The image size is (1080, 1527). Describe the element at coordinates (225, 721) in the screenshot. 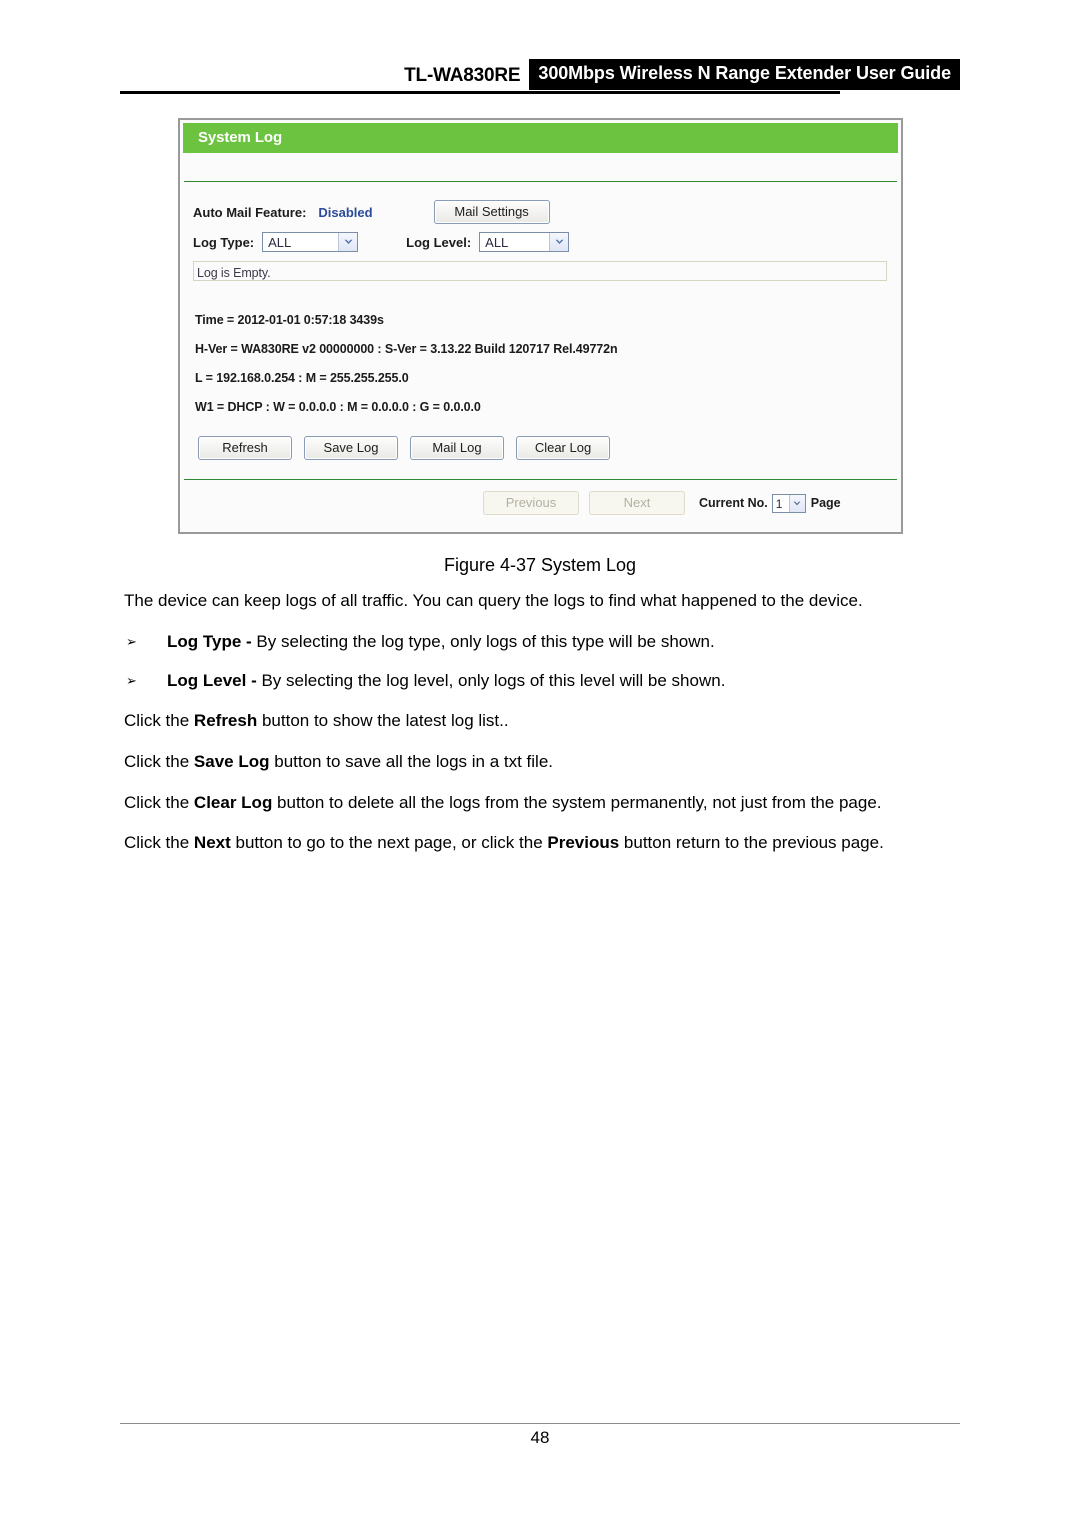

I see `paragraph-refresh-term: Refresh` at that location.